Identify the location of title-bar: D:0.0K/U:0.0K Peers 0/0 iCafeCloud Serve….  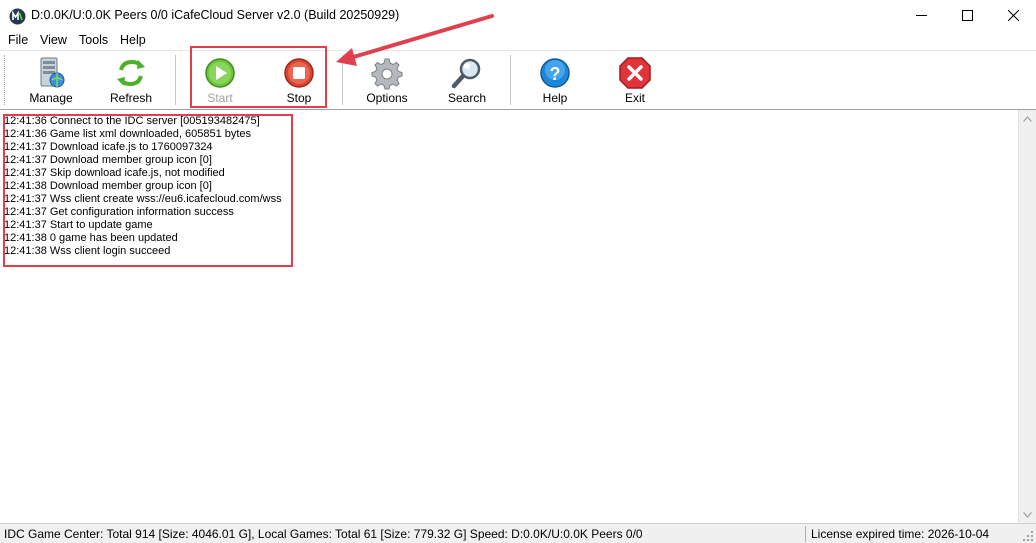
(518, 15).